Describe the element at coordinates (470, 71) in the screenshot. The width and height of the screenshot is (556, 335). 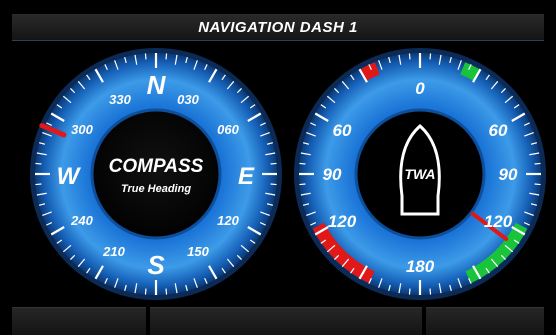
I see `stbd-closehauled-green` at that location.